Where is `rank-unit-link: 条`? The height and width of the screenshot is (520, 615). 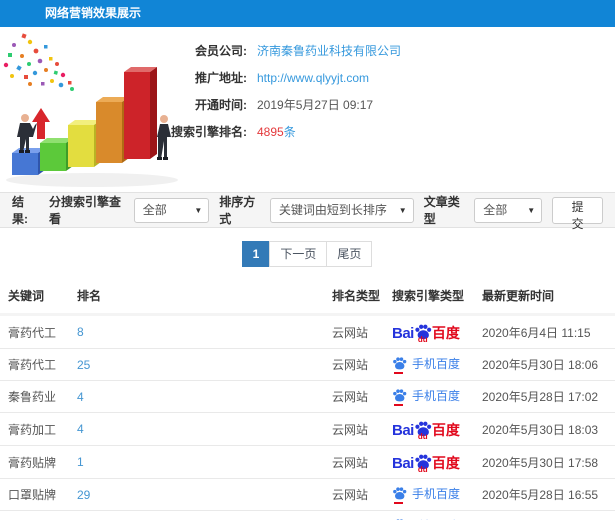 rank-unit-link: 条 is located at coordinates (290, 132).